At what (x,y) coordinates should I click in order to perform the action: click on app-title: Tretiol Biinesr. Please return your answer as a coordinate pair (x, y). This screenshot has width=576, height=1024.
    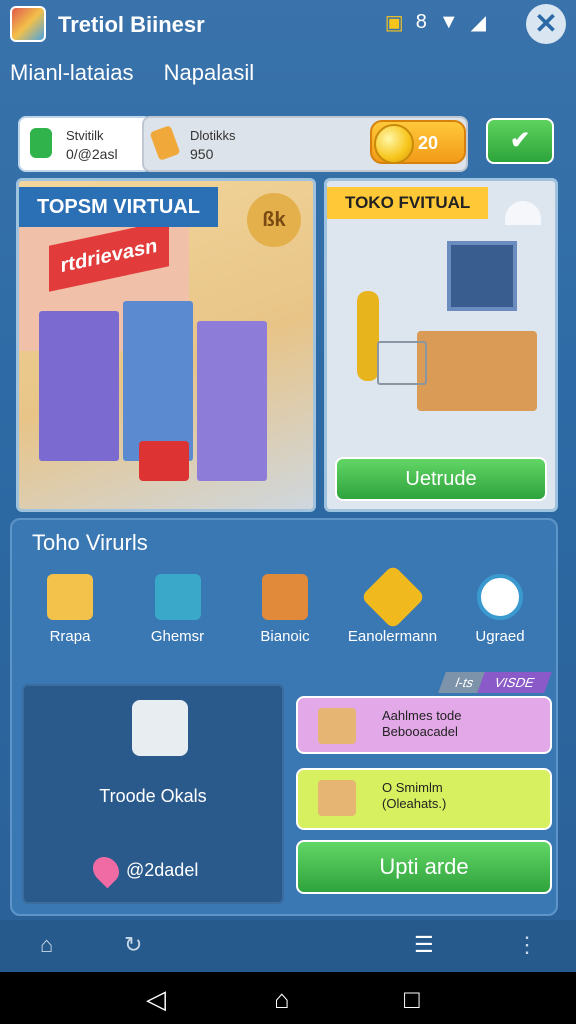
    Looking at the image, I should click on (131, 24).